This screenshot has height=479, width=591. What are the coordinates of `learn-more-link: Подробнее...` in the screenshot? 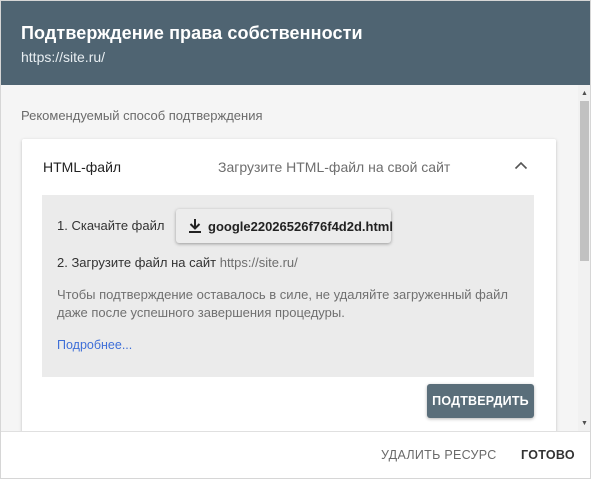 It's located at (94, 345).